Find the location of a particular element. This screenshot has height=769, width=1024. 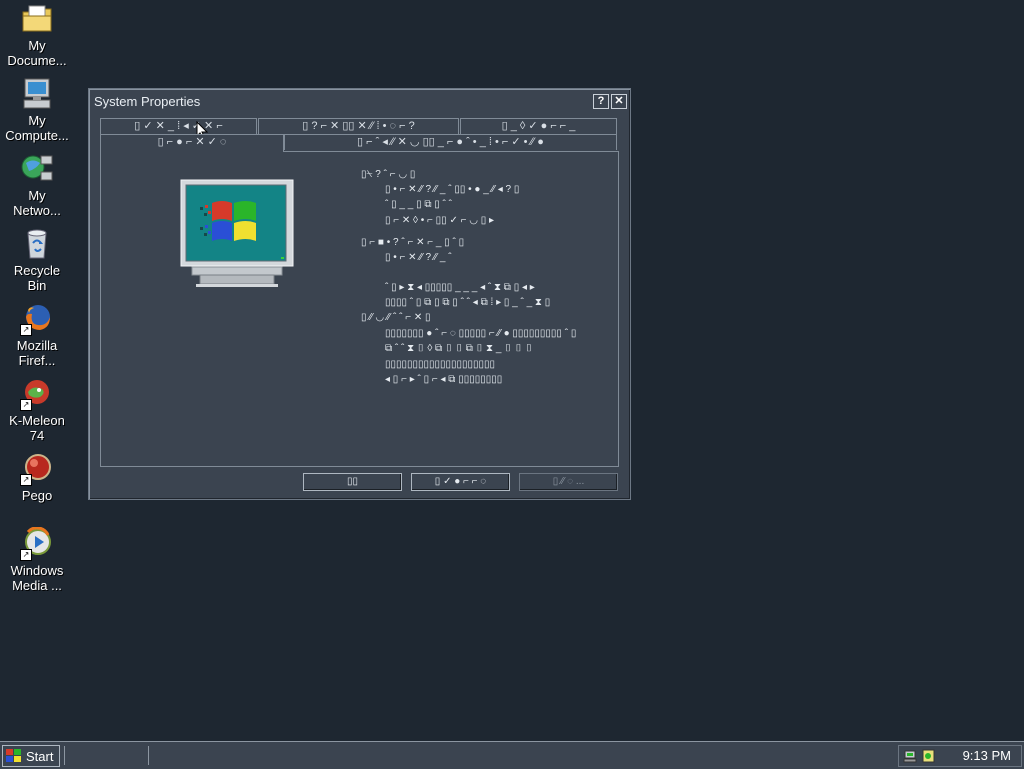

recycle-bin-icon is located at coordinates (37, 244).